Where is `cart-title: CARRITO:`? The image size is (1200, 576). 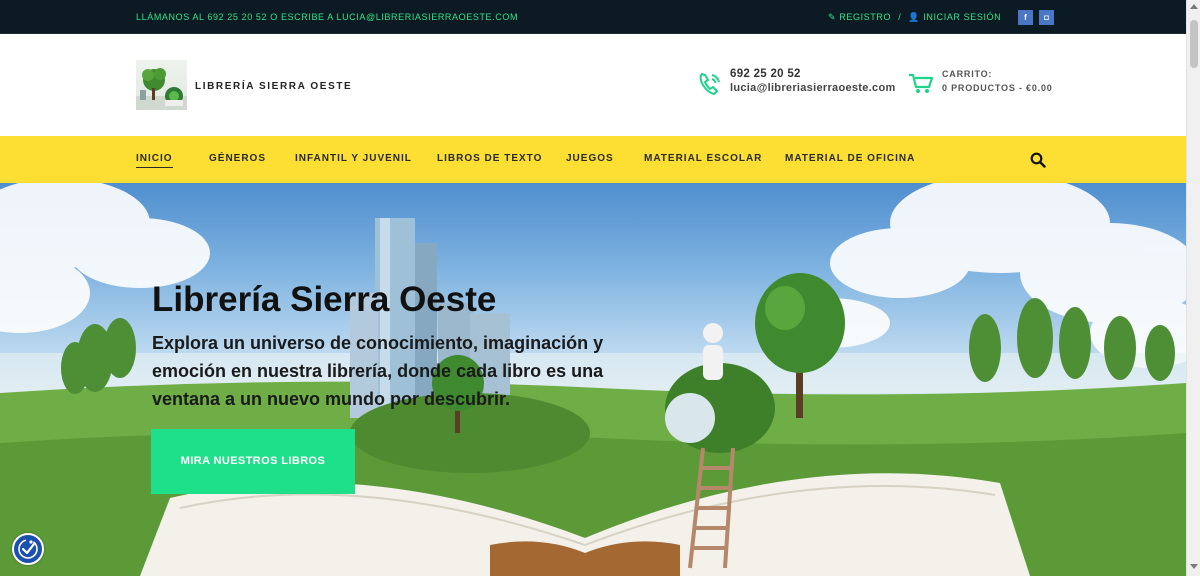 cart-title: CARRITO: is located at coordinates (967, 74).